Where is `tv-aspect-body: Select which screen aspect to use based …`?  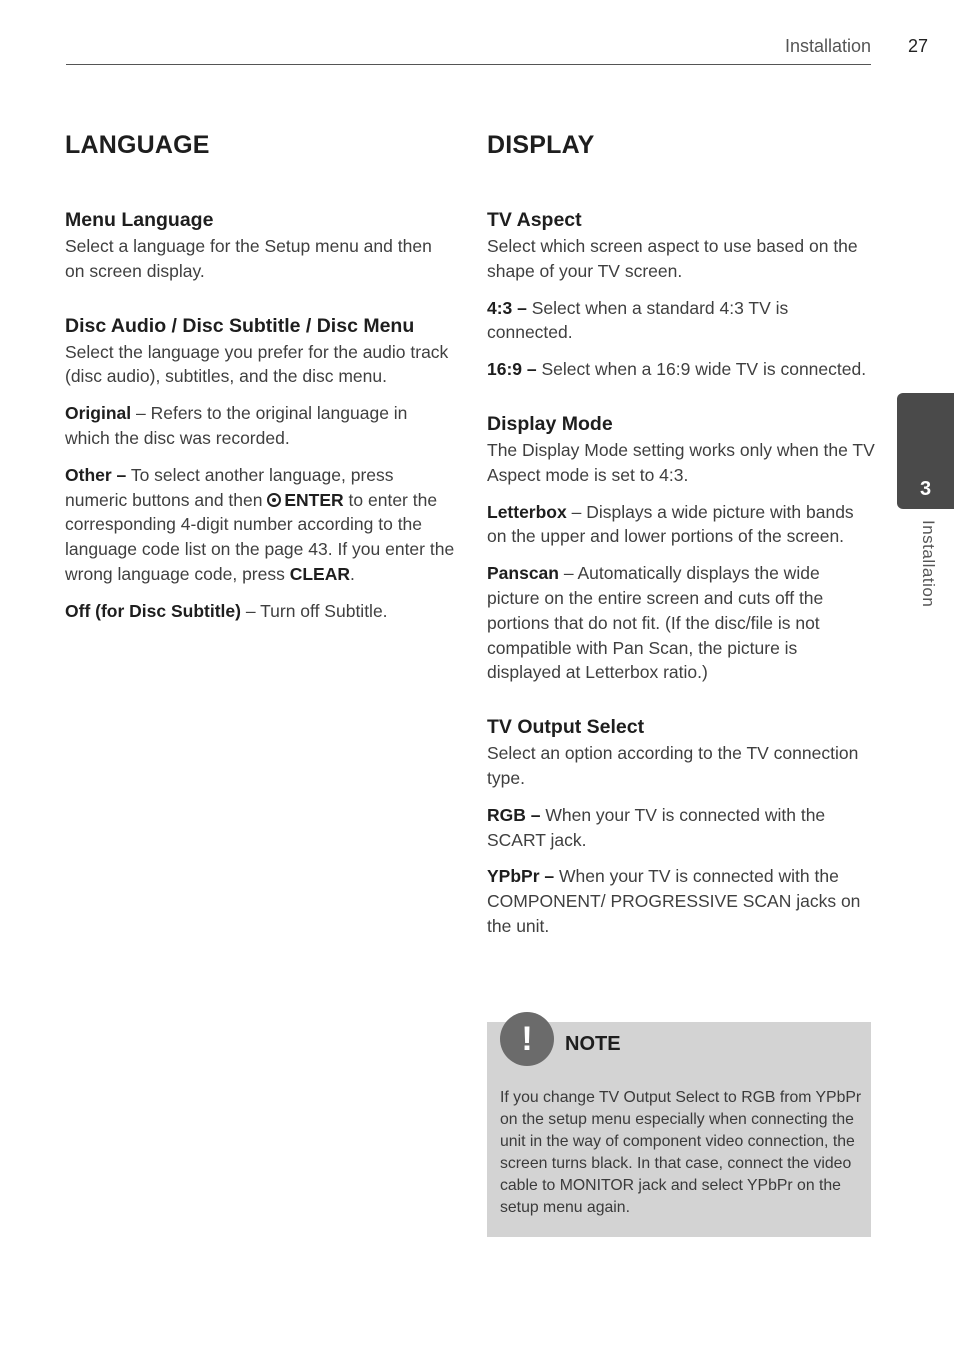
tv-aspect-body: Select which screen aspect to use based … is located at coordinates (672, 258).